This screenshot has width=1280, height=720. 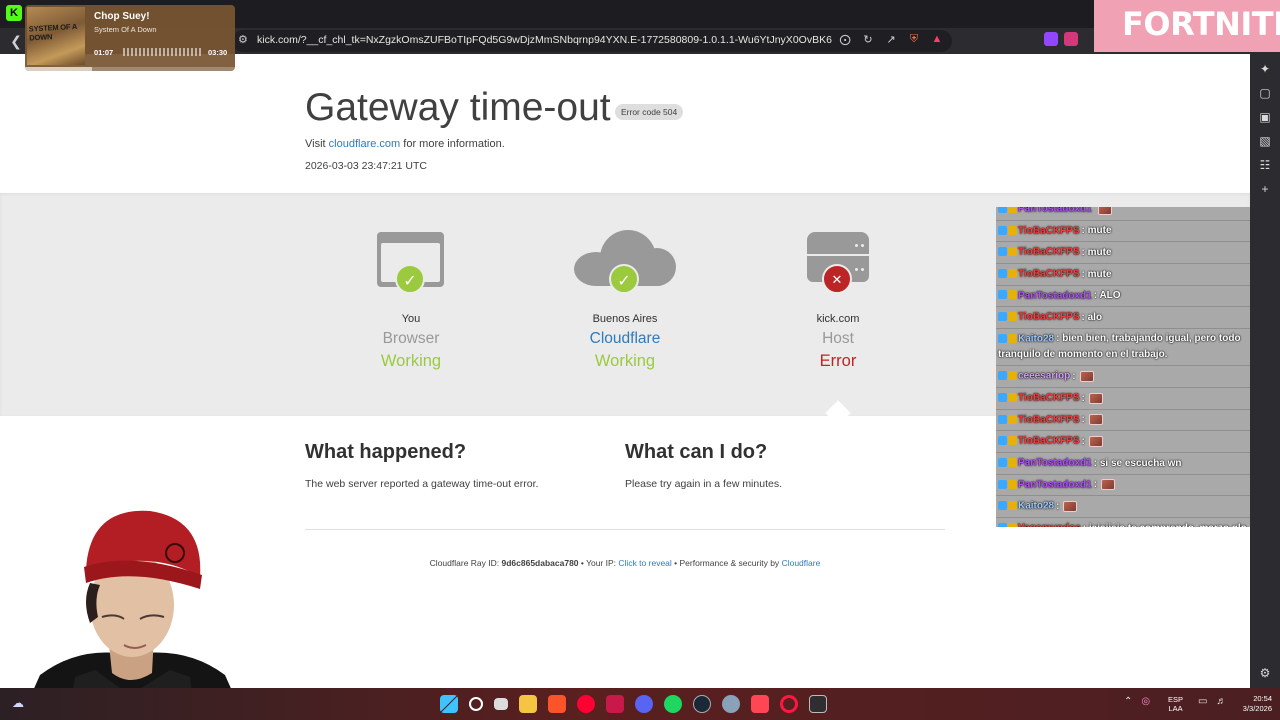 I want to click on add-panel-icon: +, so click(x=1265, y=189).